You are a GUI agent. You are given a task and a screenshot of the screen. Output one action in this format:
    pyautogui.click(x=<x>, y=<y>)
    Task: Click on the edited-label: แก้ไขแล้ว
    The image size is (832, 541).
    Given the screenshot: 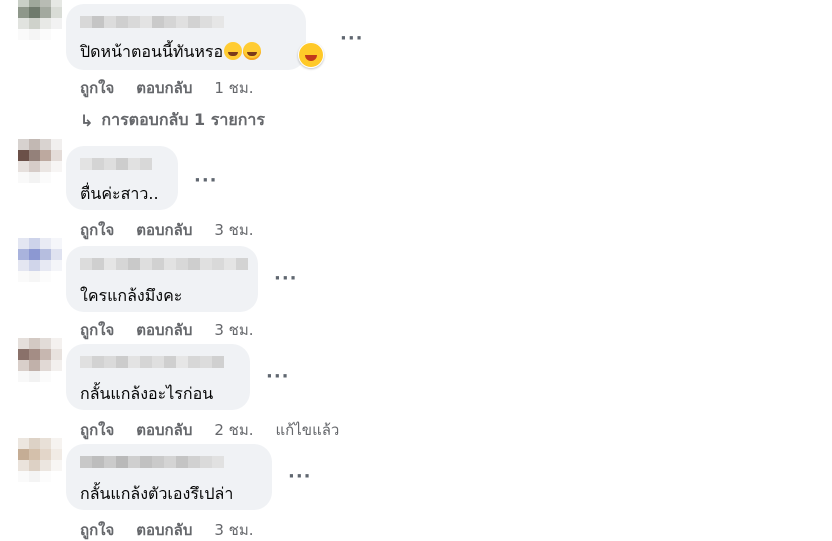 What is the action you would take?
    pyautogui.click(x=307, y=430)
    